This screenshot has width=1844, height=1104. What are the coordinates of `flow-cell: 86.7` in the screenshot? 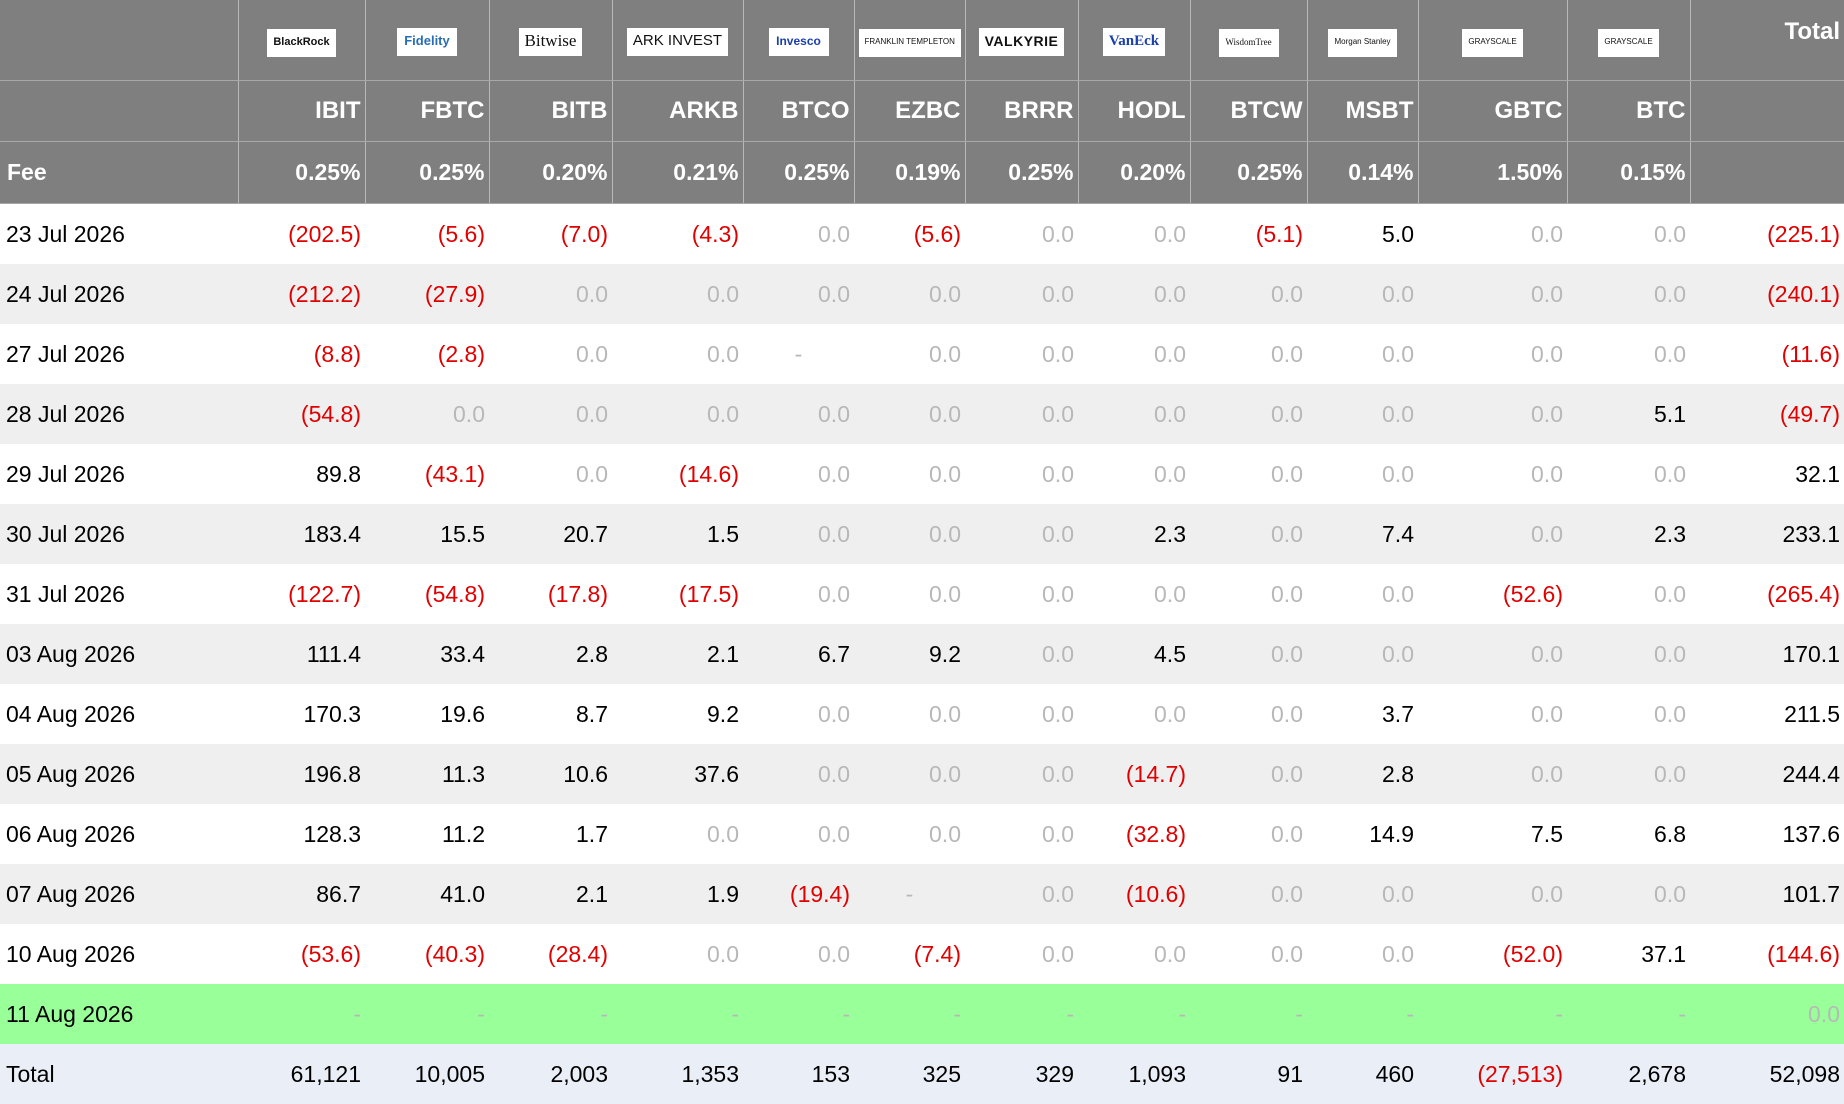 It's located at (301, 894).